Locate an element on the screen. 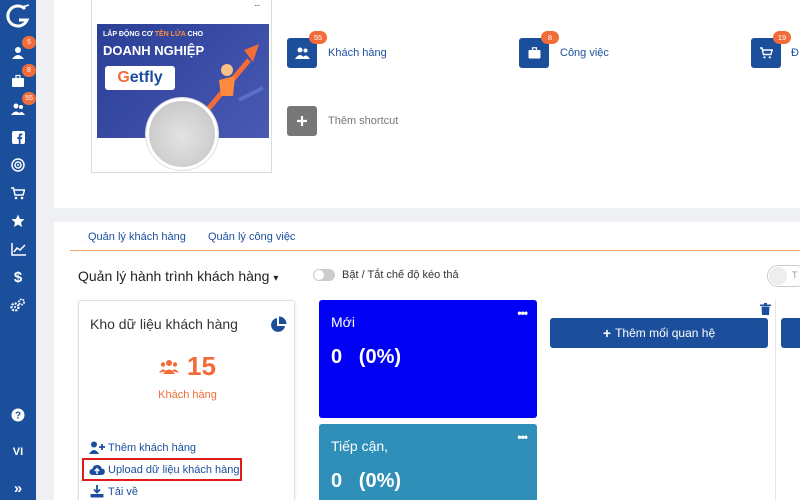  briefcase-icon: 8 is located at coordinates (539, 49).